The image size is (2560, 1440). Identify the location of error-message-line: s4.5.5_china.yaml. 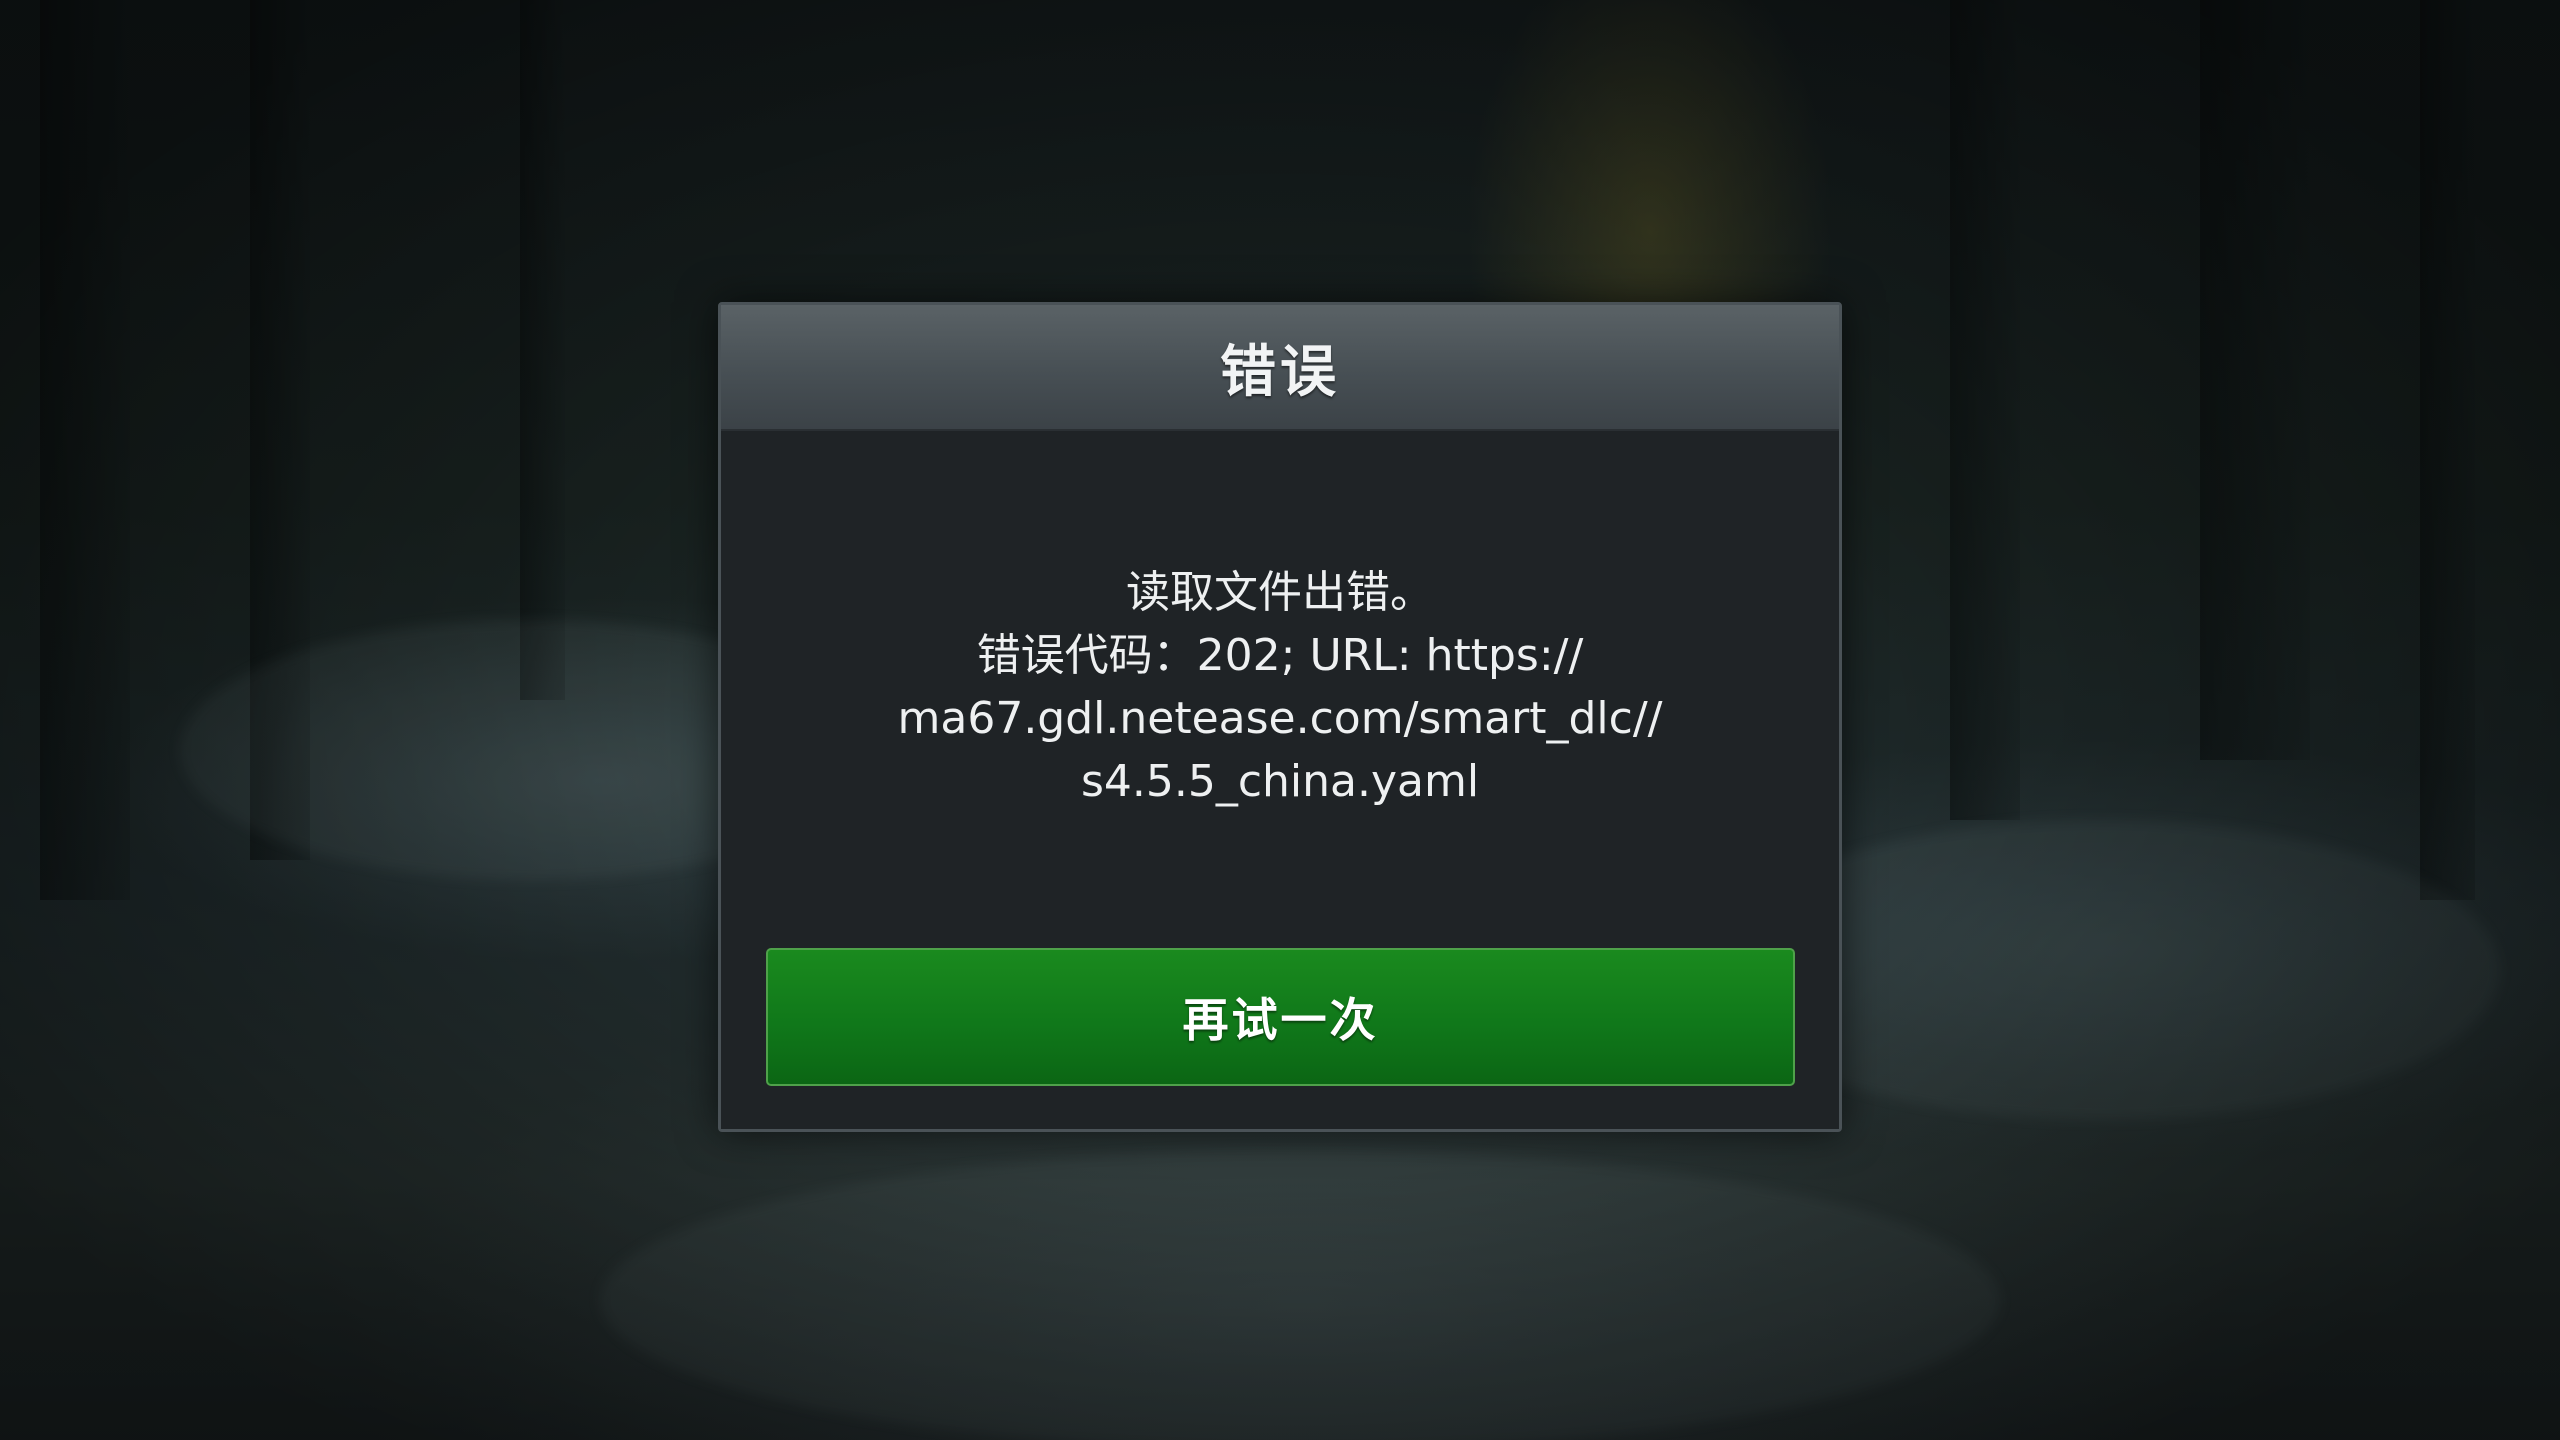
(1280, 781).